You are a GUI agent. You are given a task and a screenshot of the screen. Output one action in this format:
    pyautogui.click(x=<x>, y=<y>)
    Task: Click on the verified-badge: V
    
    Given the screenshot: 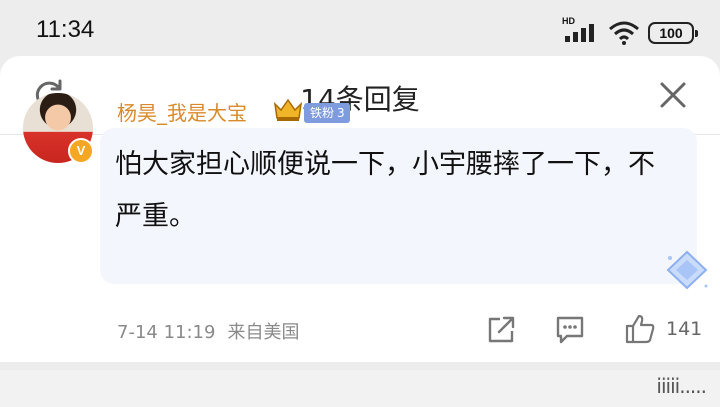 What is the action you would take?
    pyautogui.click(x=81, y=151)
    